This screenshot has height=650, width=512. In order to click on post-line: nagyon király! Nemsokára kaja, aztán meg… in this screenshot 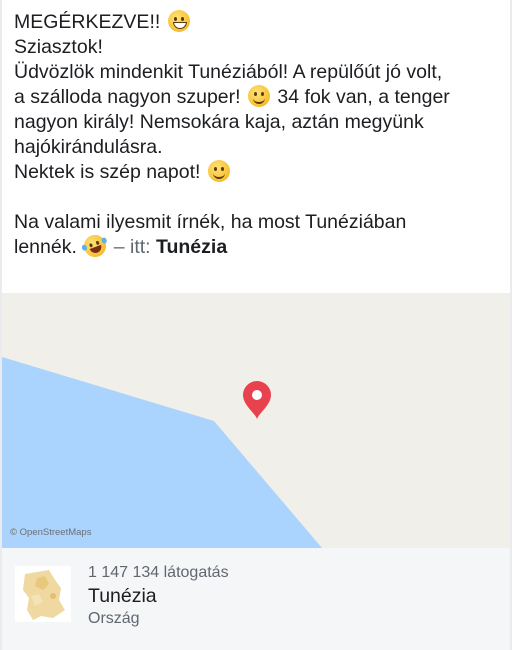, I will do `click(219, 122)`.